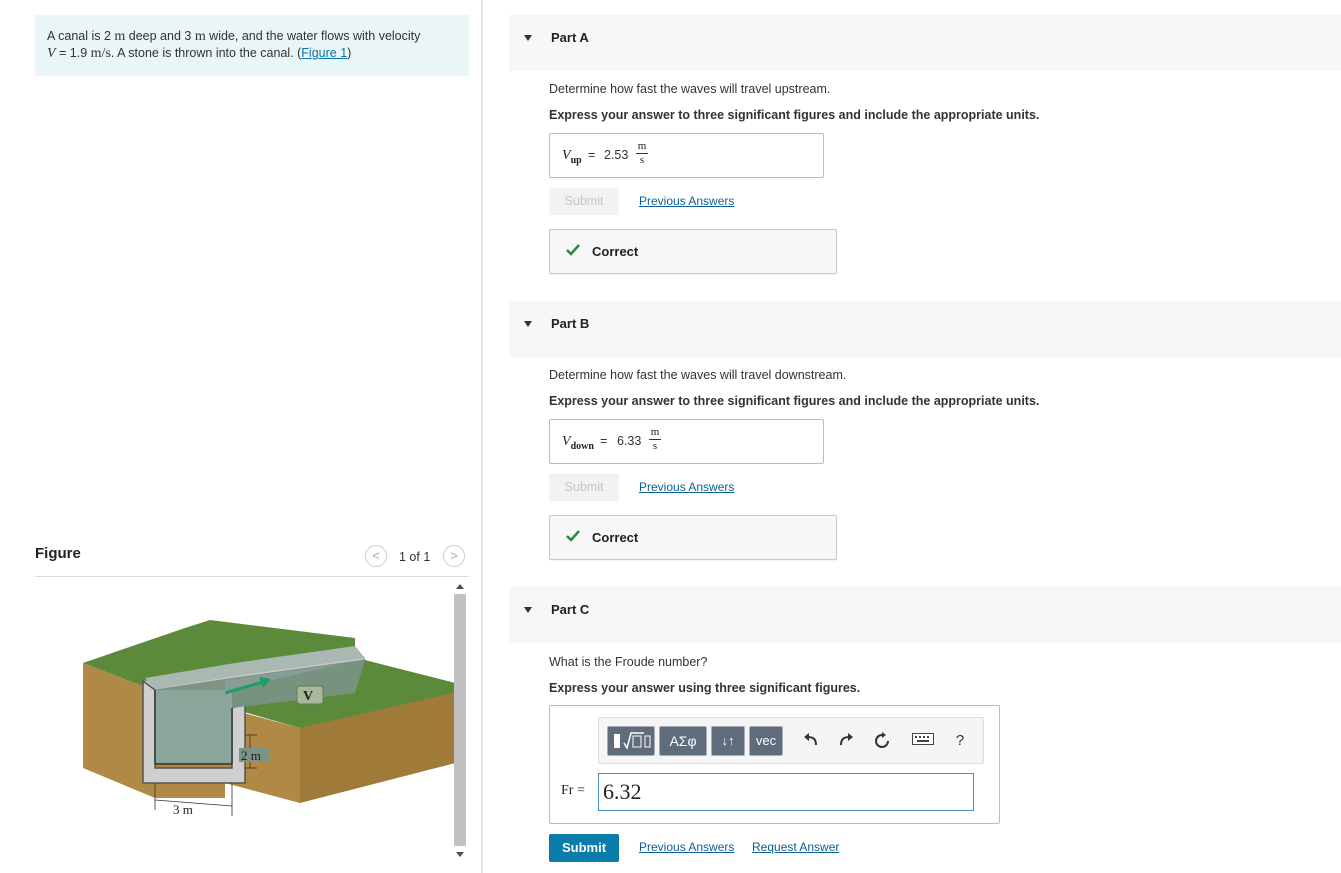 The width and height of the screenshot is (1341, 873). What do you see at coordinates (578, 443) in the screenshot?
I see `part-b-variable: Vdown` at bounding box center [578, 443].